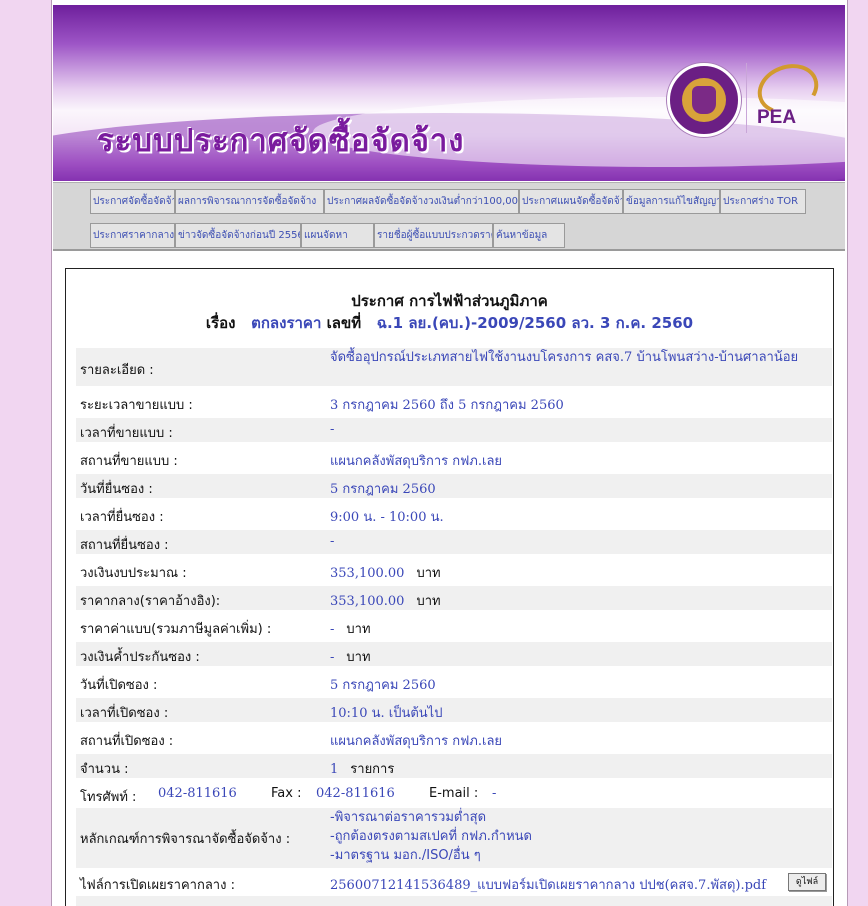 The height and width of the screenshot is (906, 868). Describe the element at coordinates (777, 117) in the screenshot. I see `pea-logo-text: PEA` at that location.